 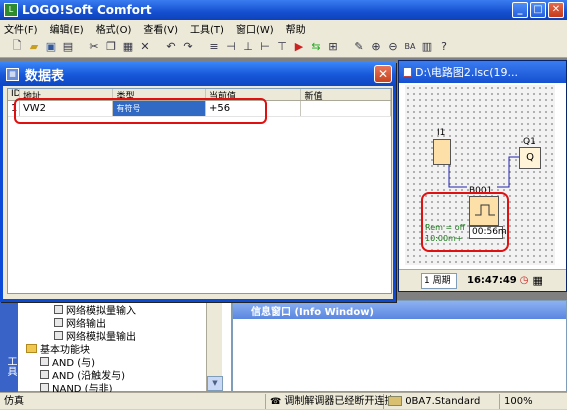 What do you see at coordinates (410, 47) in the screenshot?
I see `ba-icon: BA` at bounding box center [410, 47].